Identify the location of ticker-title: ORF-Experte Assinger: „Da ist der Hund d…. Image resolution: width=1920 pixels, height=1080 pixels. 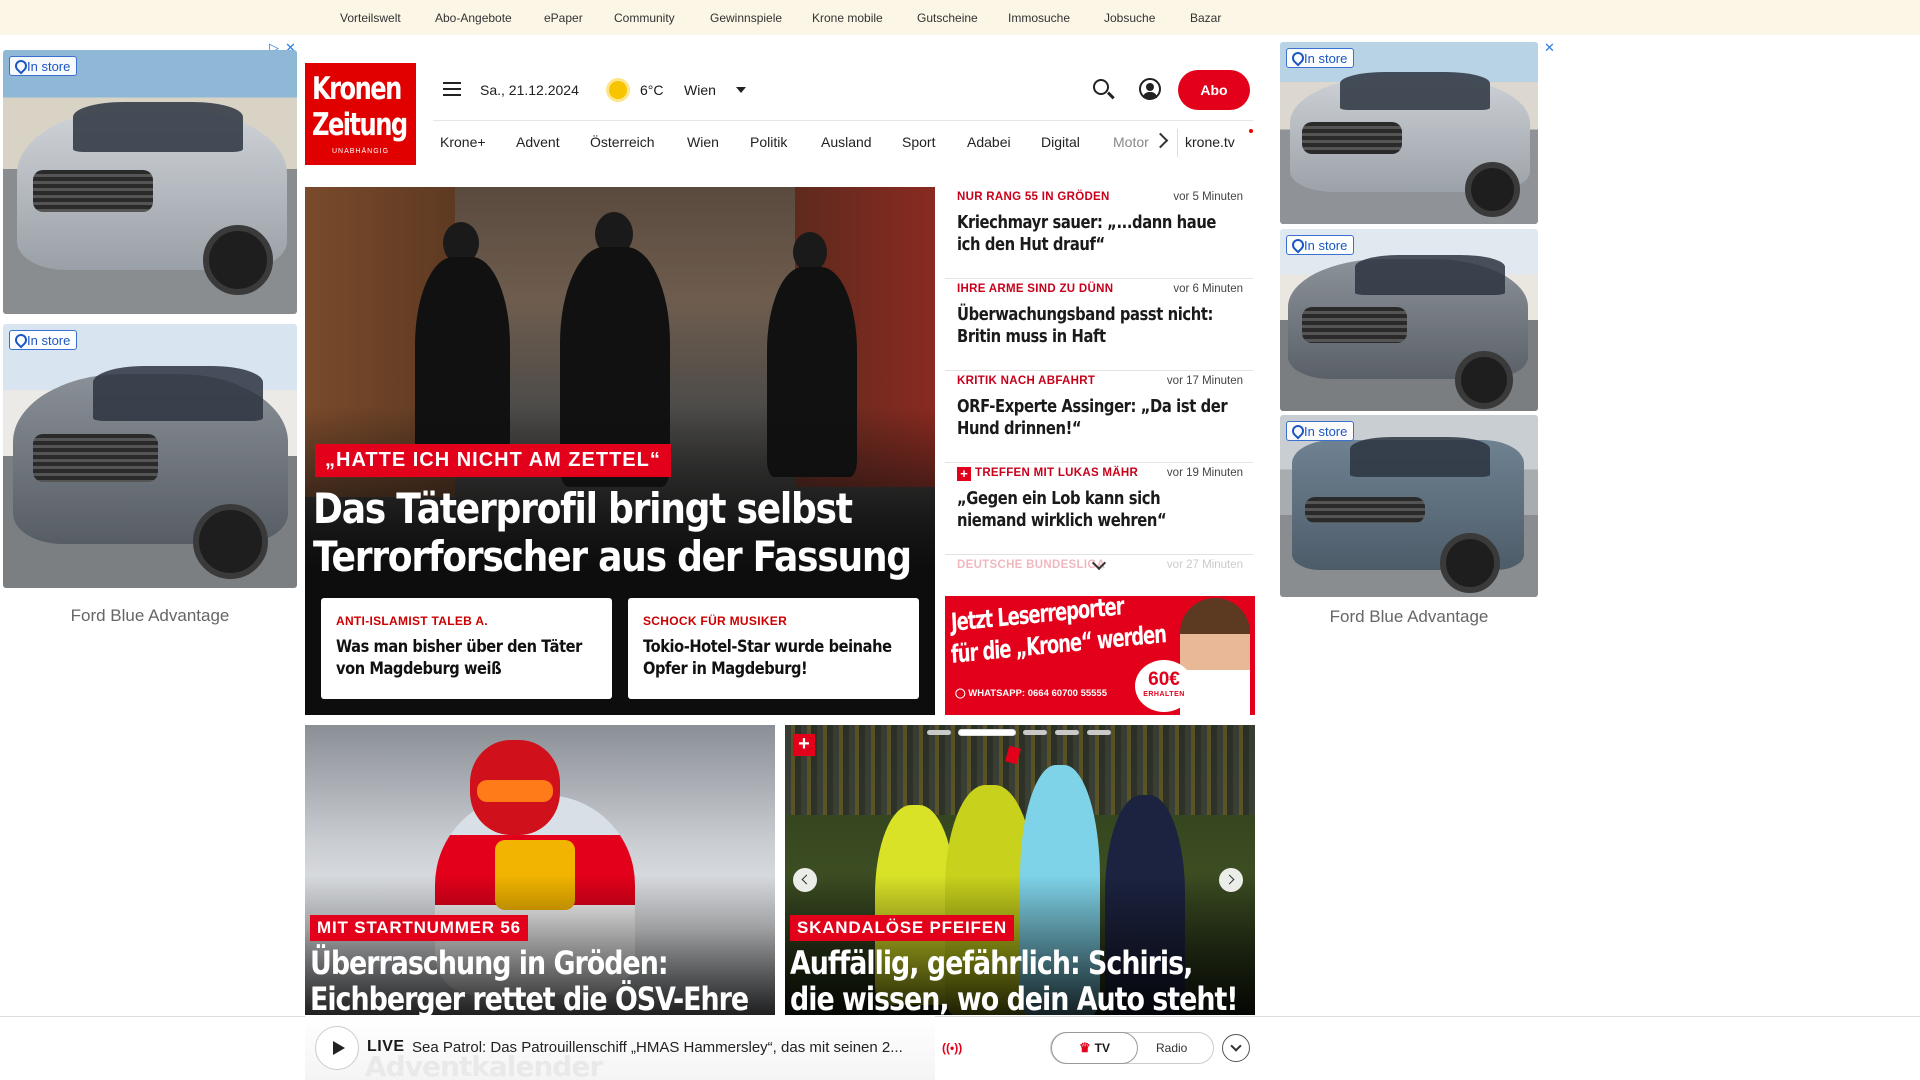
(1092, 417).